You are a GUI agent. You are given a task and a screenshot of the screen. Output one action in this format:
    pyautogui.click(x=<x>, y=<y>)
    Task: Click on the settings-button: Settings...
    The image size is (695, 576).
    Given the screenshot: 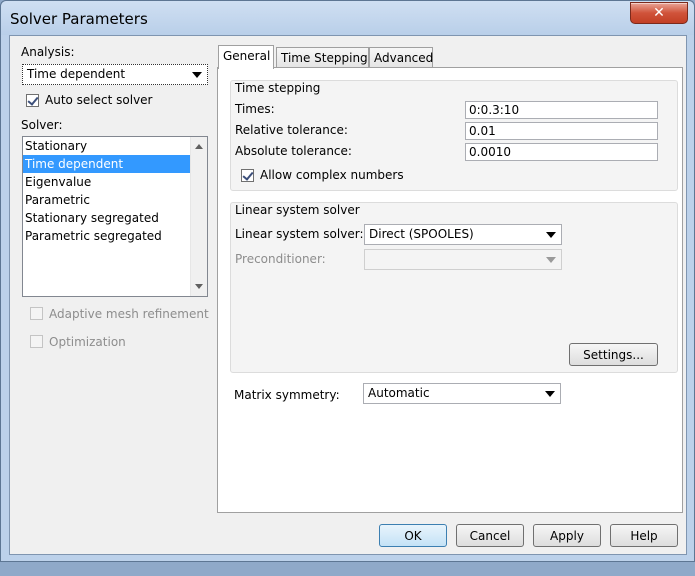 What is the action you would take?
    pyautogui.click(x=613, y=354)
    